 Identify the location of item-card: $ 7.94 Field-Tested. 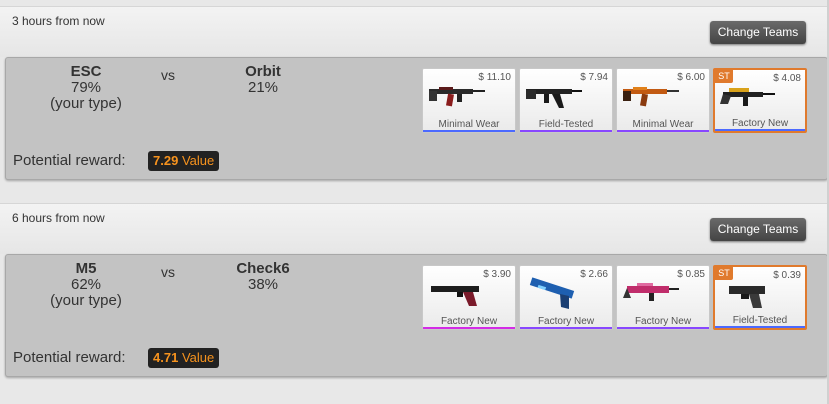
(566, 100).